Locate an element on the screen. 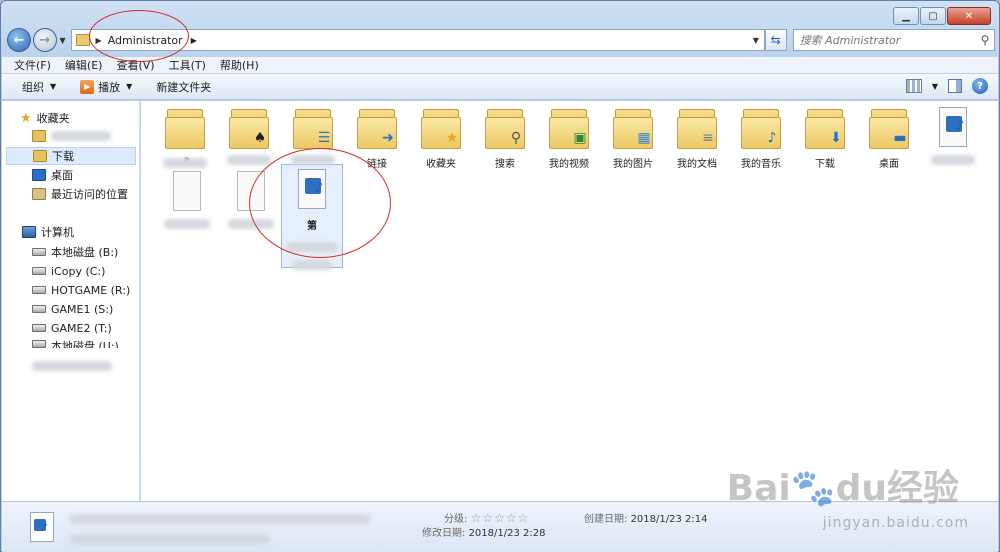 The height and width of the screenshot is (552, 1000). sidebar-item-label: 收藏夹 is located at coordinates (53, 118).